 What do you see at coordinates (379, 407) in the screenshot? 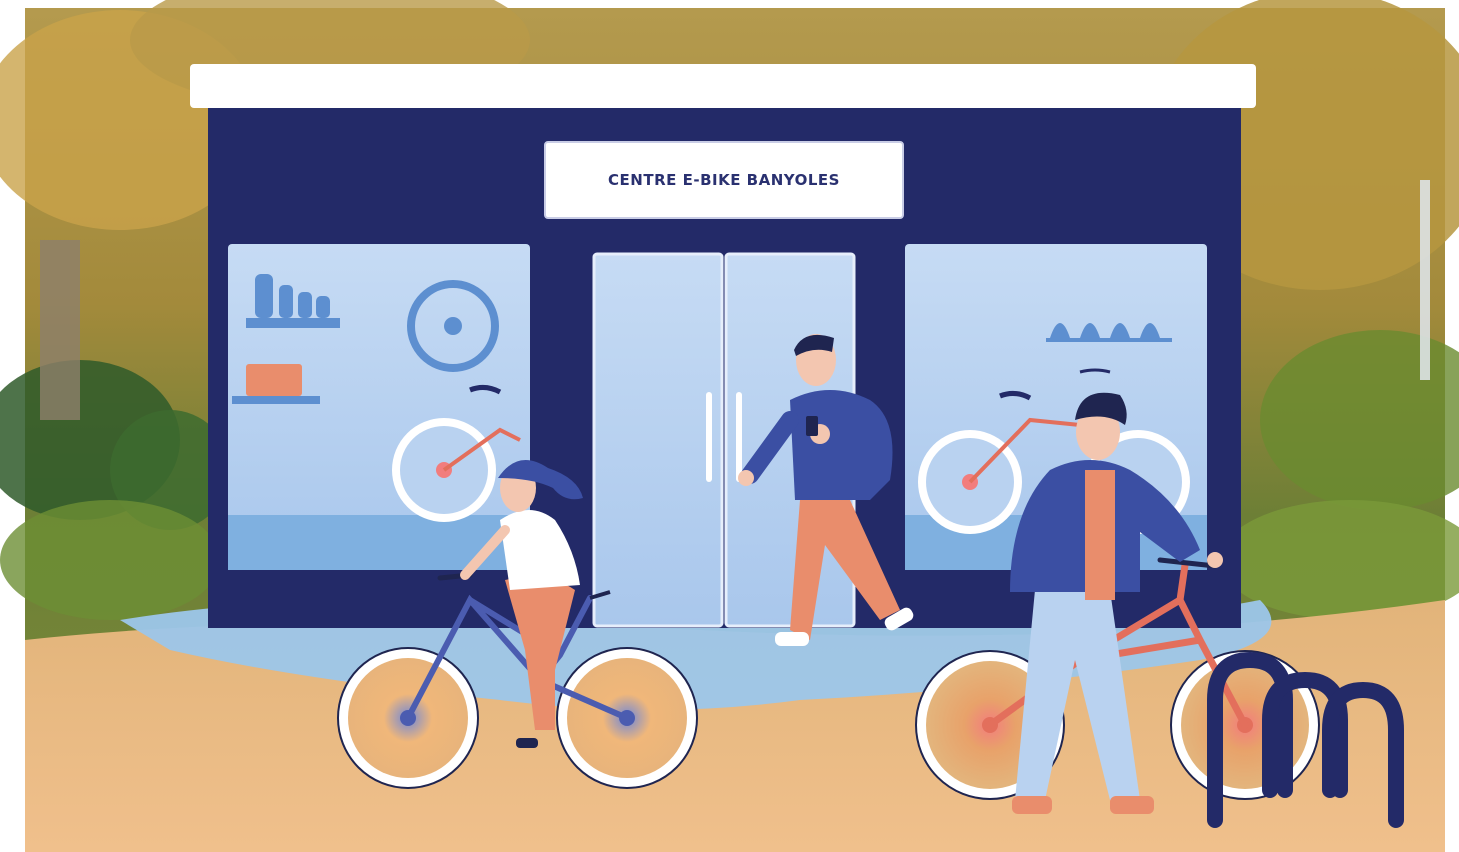
I see `left-window` at bounding box center [379, 407].